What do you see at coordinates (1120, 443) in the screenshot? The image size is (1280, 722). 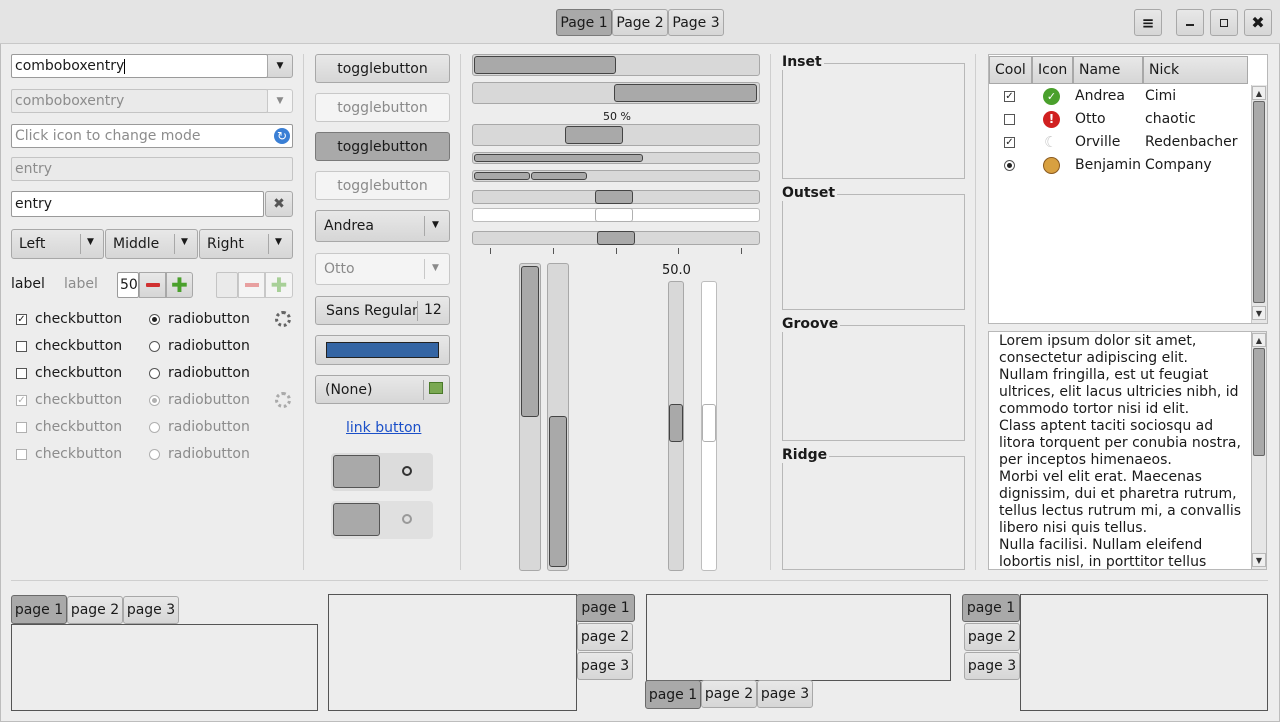 I see `text-line: litora torquent per conubia nostra,` at bounding box center [1120, 443].